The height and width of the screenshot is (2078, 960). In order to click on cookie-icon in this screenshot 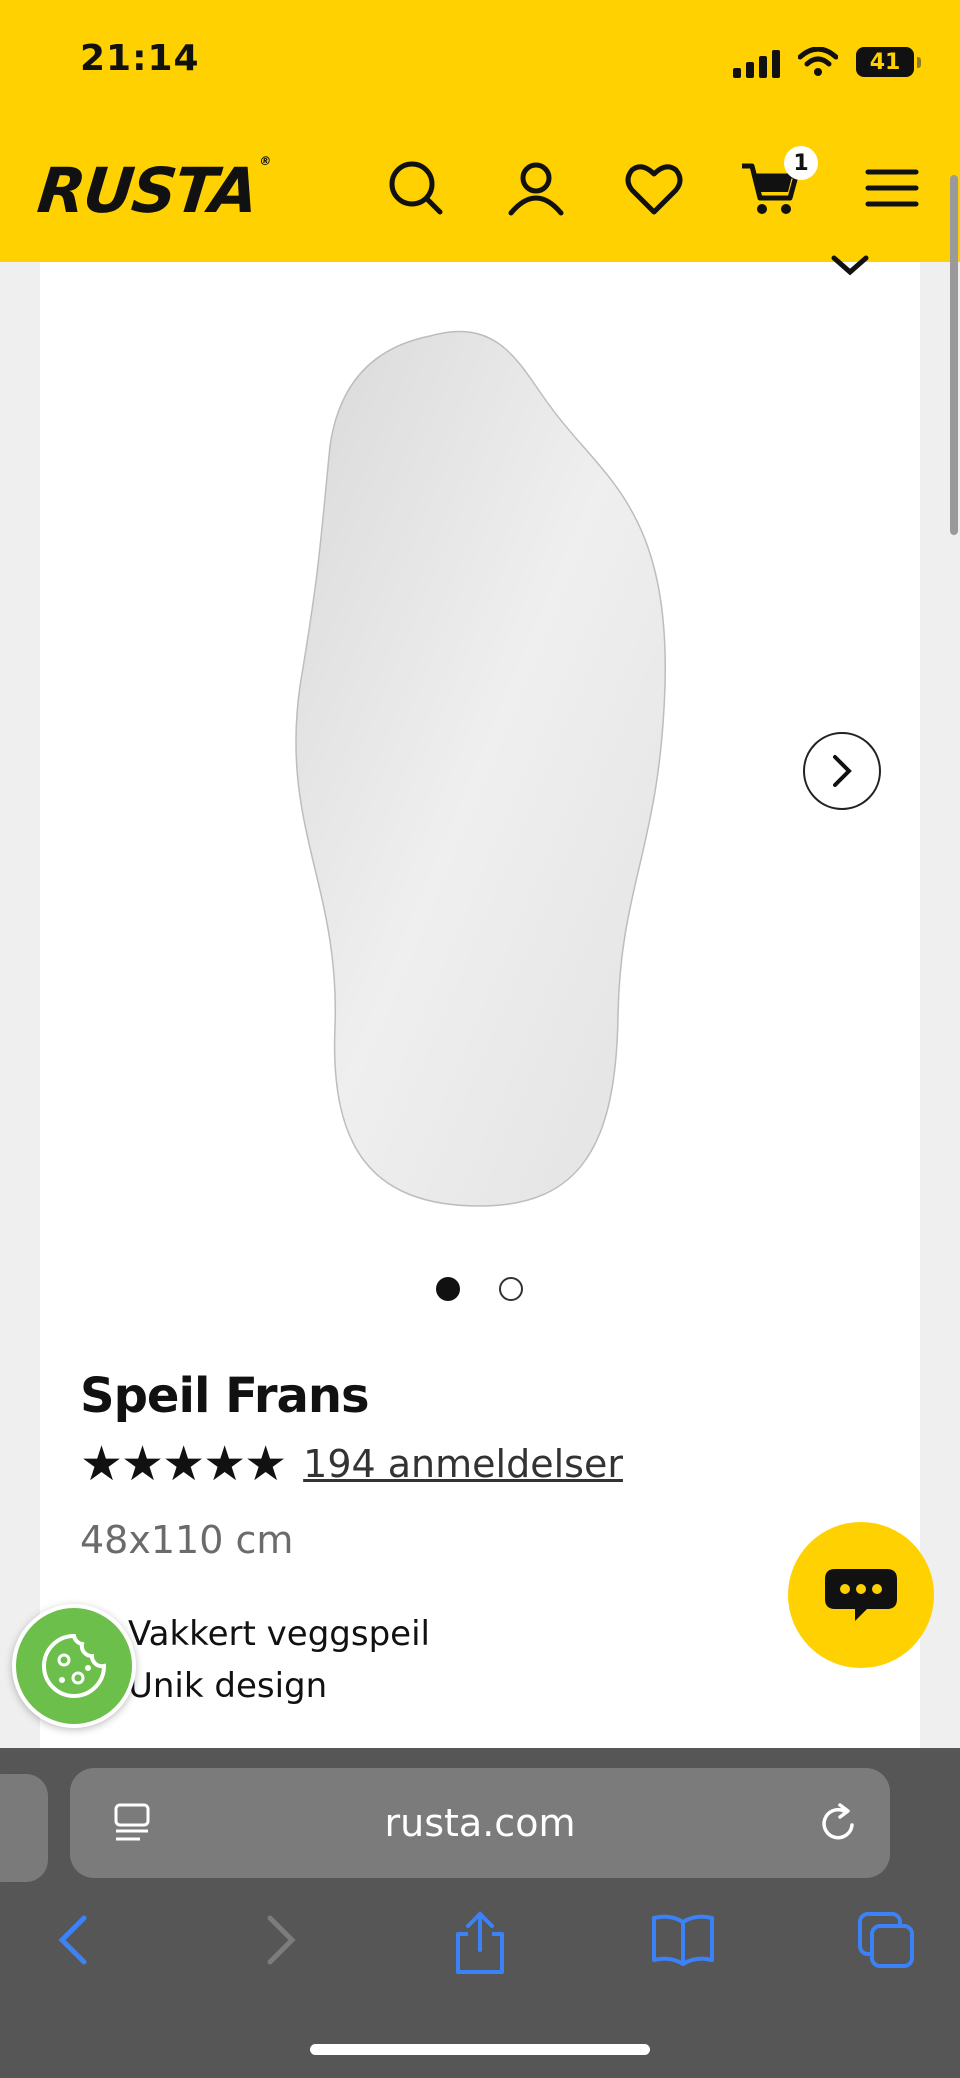, I will do `click(74, 1665)`.